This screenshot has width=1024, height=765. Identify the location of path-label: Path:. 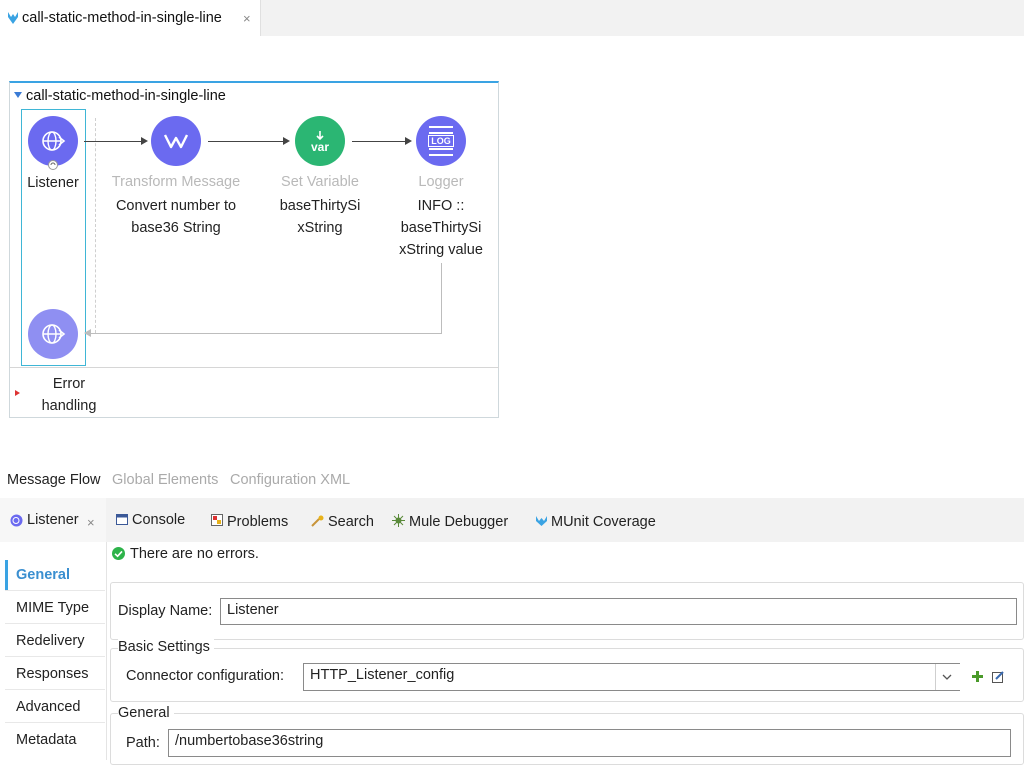
(143, 743).